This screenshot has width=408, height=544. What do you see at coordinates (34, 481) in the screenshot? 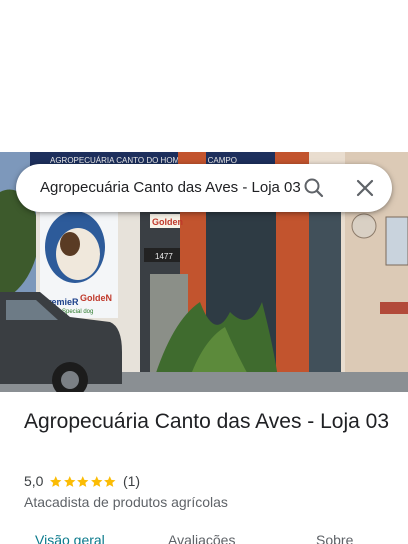
I see `rating-value: 5,0` at bounding box center [34, 481].